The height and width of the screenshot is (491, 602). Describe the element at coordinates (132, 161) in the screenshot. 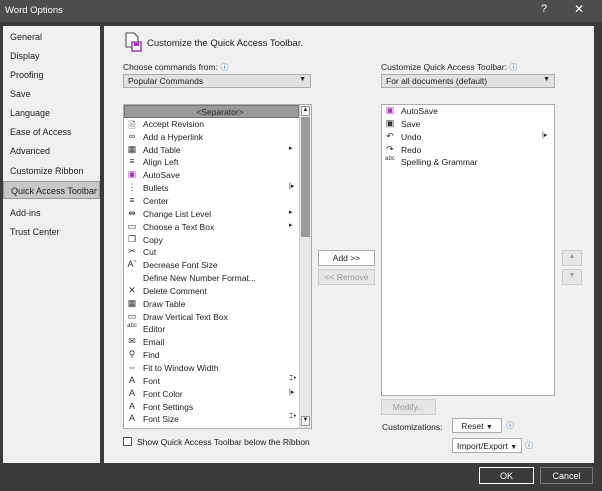

I see `align-left-icon: ≡` at that location.